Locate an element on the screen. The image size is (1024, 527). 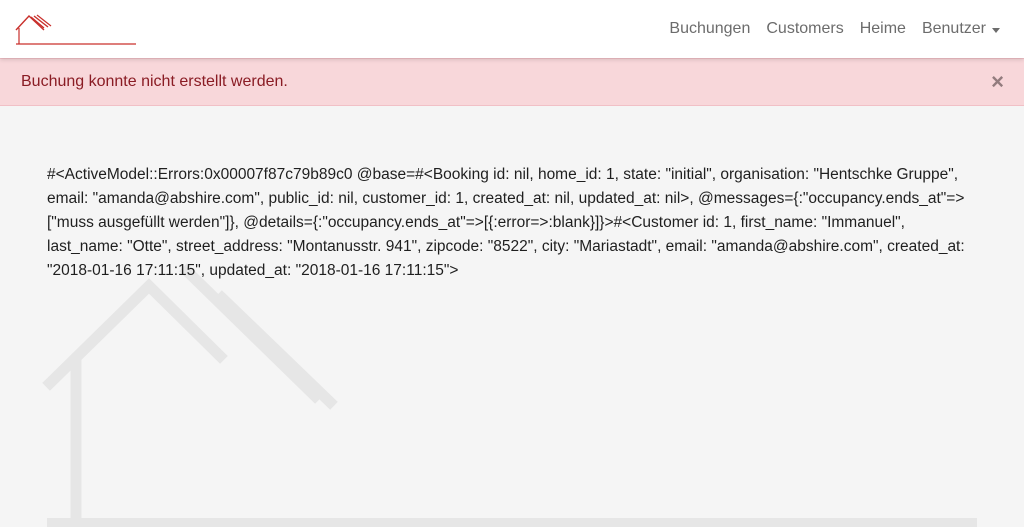
nav-item-benutzer-dropdown: Benutzer is located at coordinates (961, 29).